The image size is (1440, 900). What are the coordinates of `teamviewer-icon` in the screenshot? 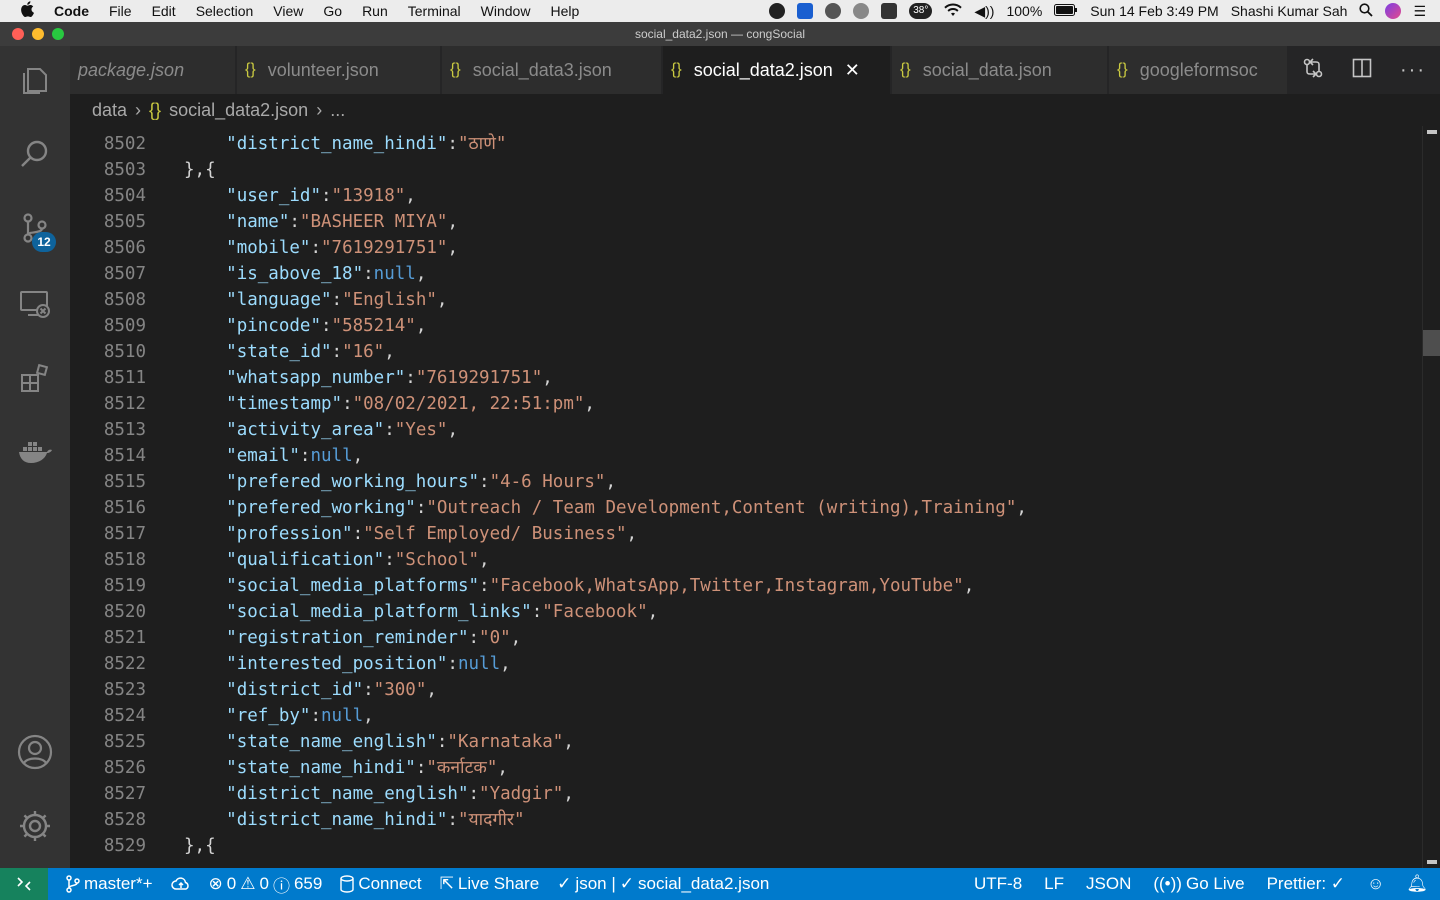 It's located at (805, 11).